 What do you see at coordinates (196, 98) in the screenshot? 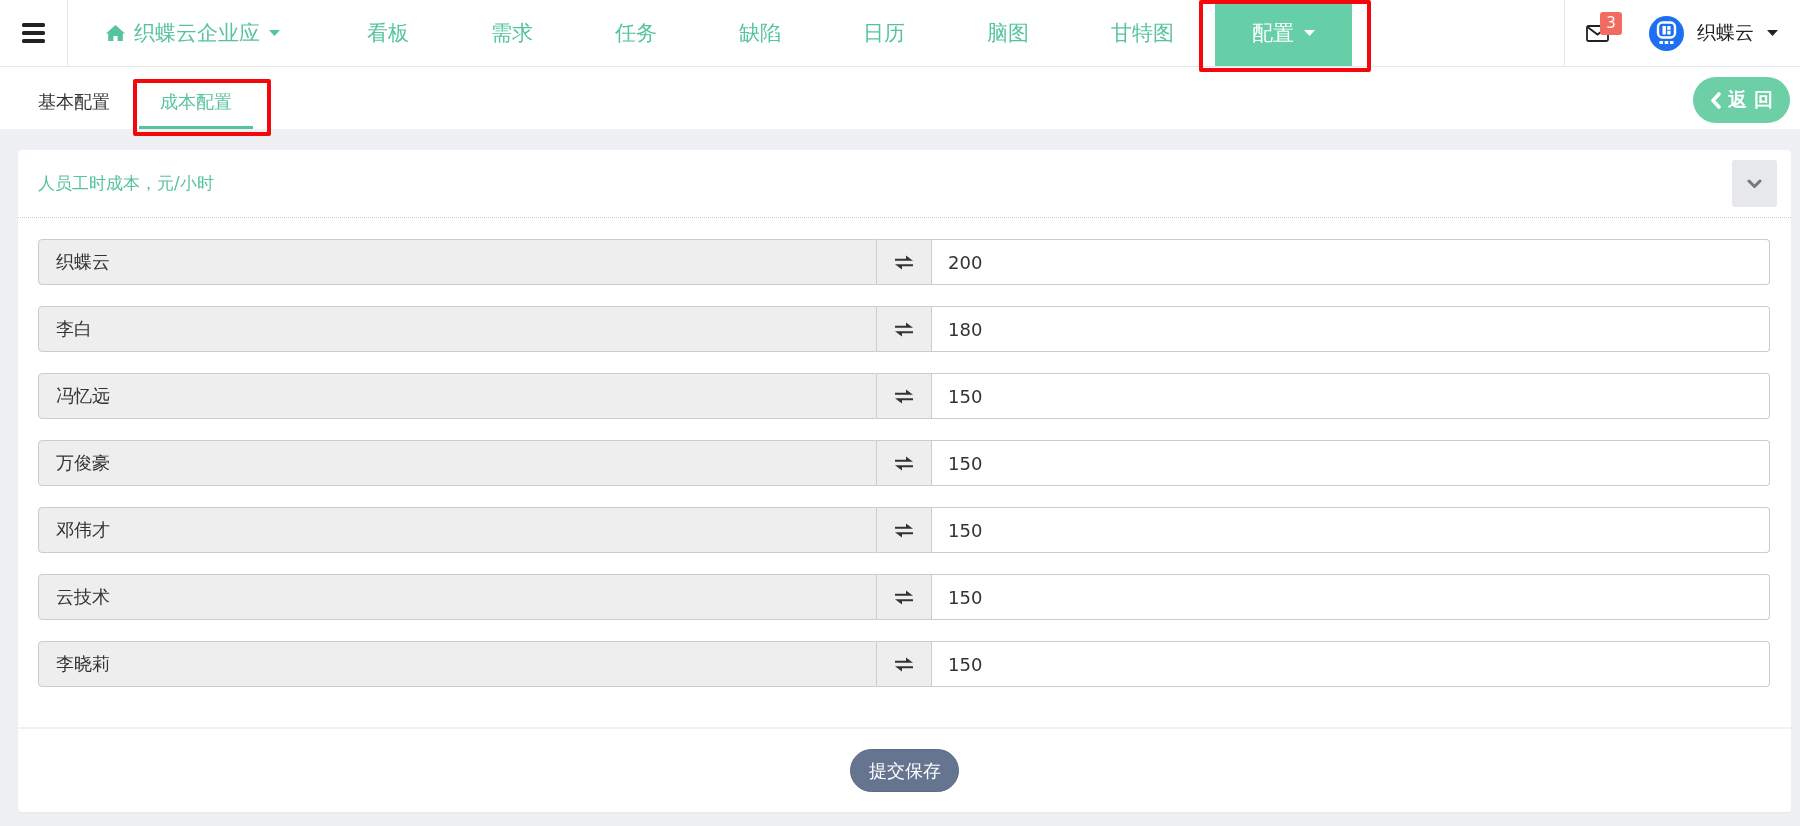
I see `sub-tab: 成本配置` at bounding box center [196, 98].